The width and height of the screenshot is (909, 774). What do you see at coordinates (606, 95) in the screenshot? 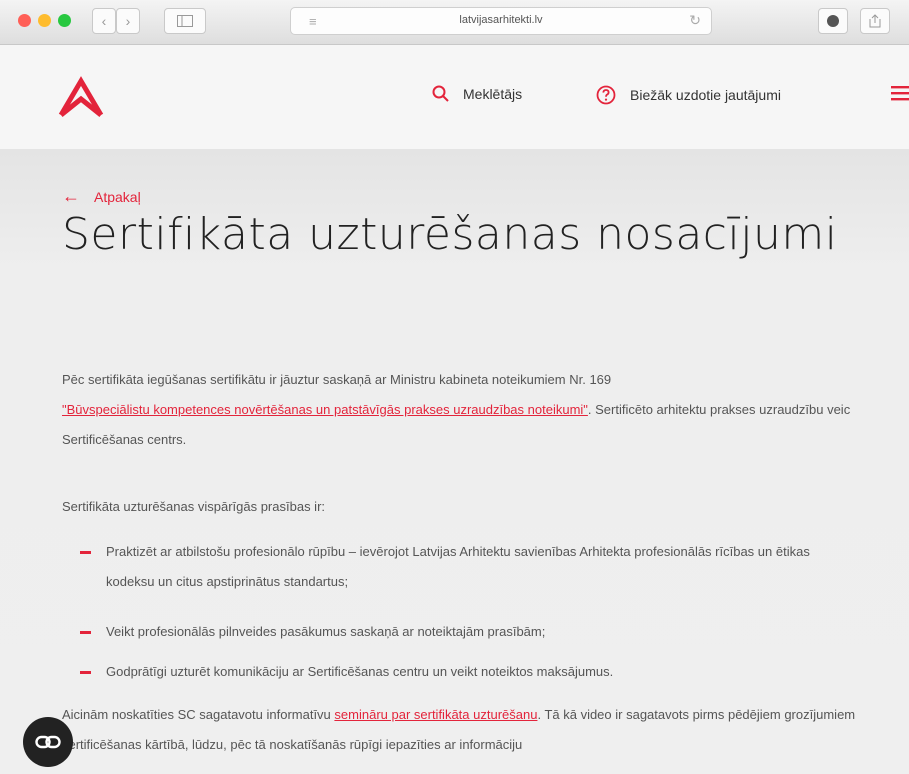
I see `question-icon` at bounding box center [606, 95].